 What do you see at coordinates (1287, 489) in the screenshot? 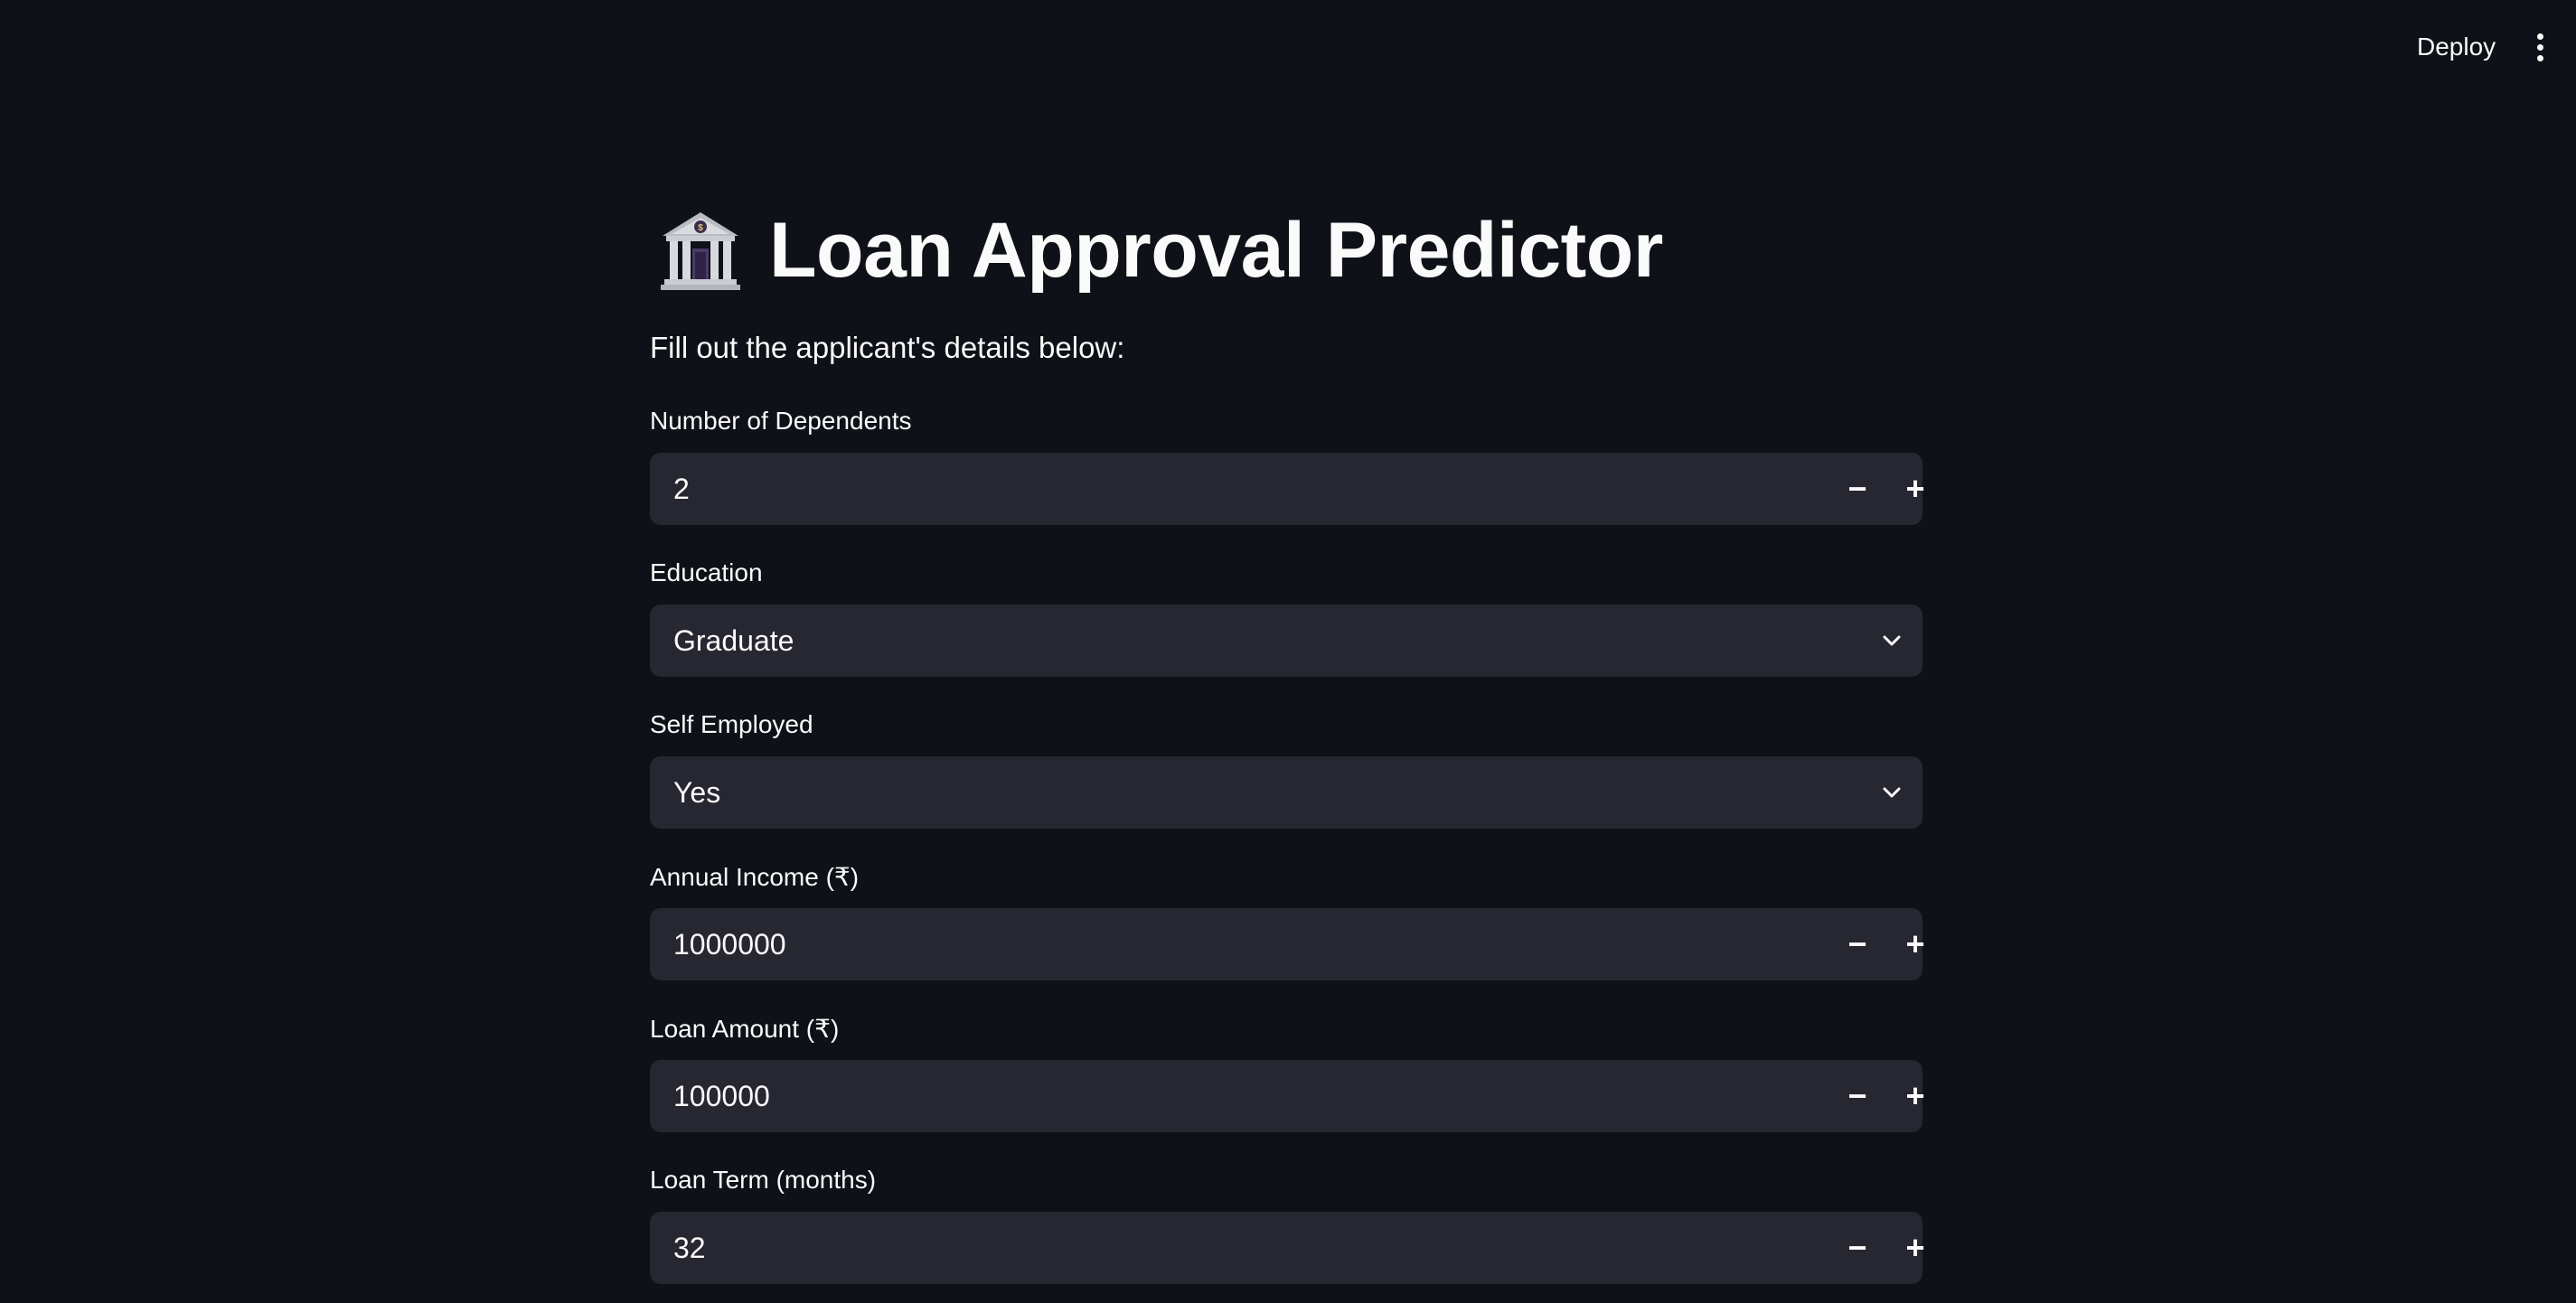
I see `dependents-number-input: 2 − +` at bounding box center [1287, 489].